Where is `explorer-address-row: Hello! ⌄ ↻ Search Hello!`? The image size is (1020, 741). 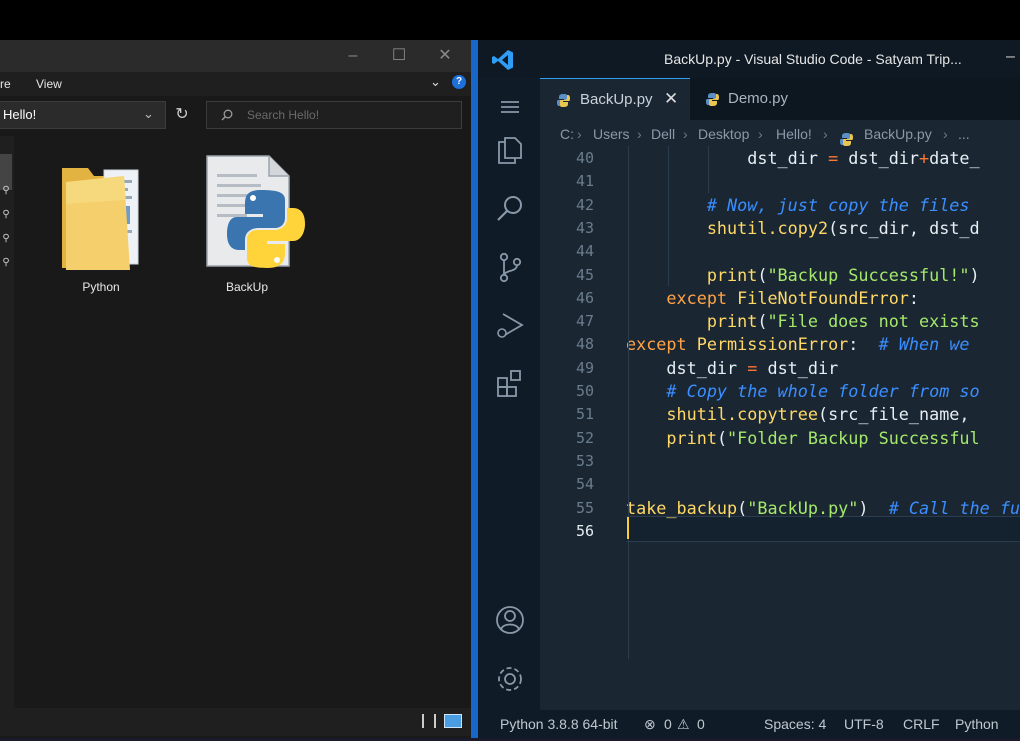 explorer-address-row: Hello! ⌄ ↻ Search Hello! is located at coordinates (235, 116).